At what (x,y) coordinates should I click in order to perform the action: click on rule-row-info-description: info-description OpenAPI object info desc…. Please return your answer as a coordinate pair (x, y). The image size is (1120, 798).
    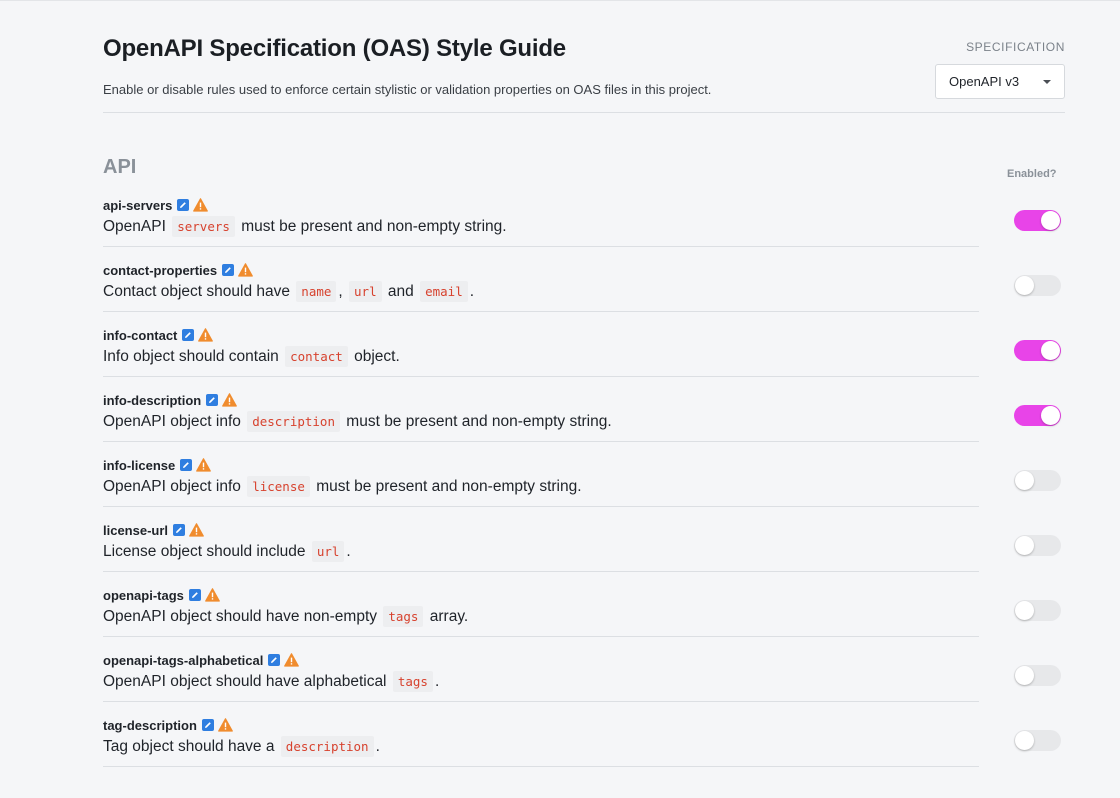
    Looking at the image, I should click on (584, 409).